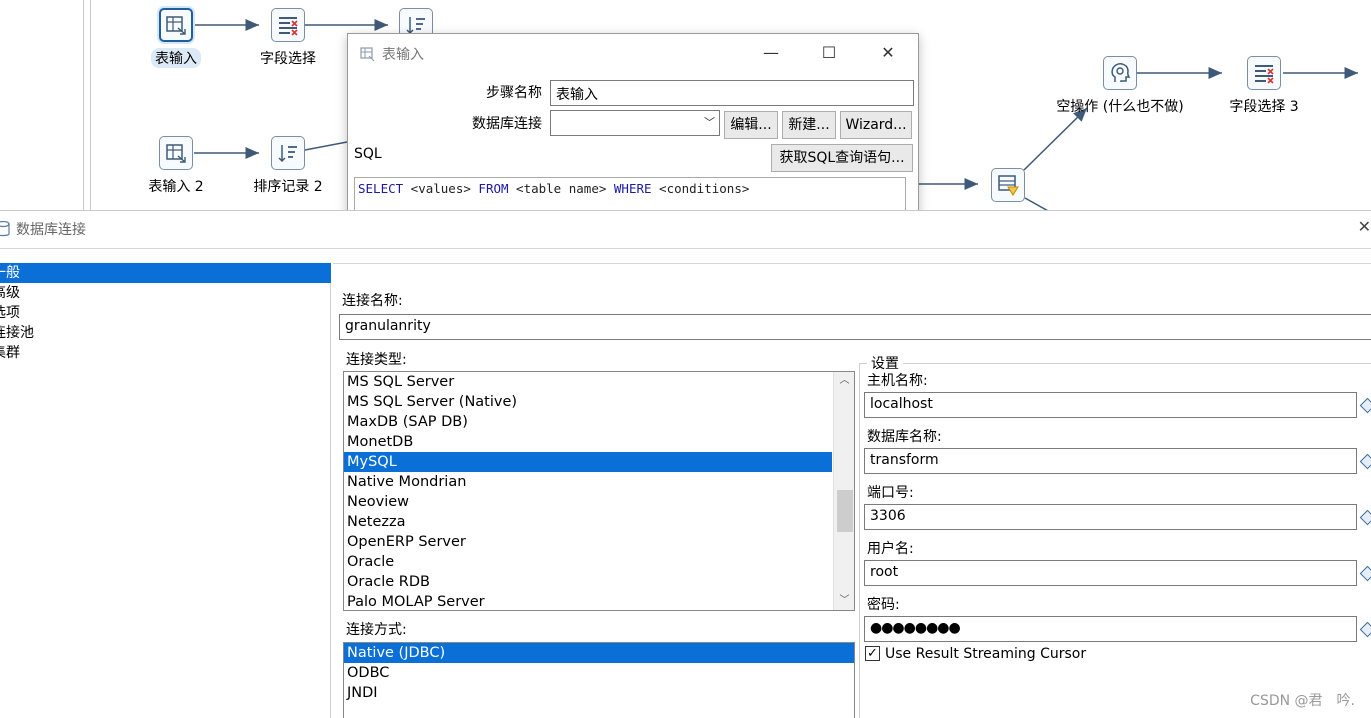  What do you see at coordinates (288, 59) in the screenshot?
I see `step-label: 字段选择` at bounding box center [288, 59].